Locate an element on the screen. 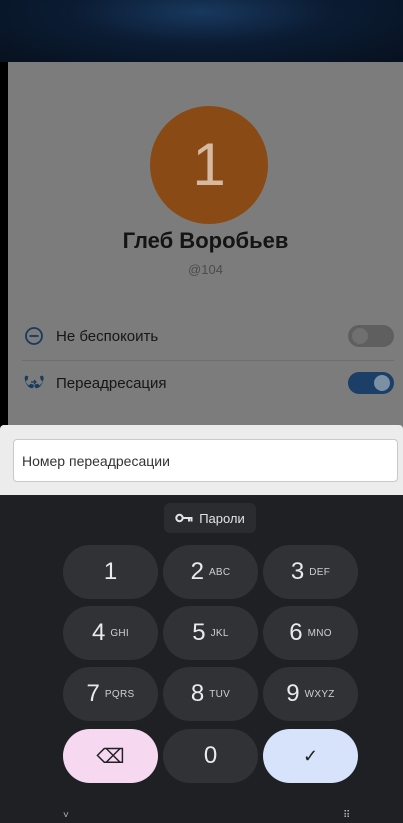 This screenshot has height=823, width=403. backspace-key: ⌫ is located at coordinates (110, 756).